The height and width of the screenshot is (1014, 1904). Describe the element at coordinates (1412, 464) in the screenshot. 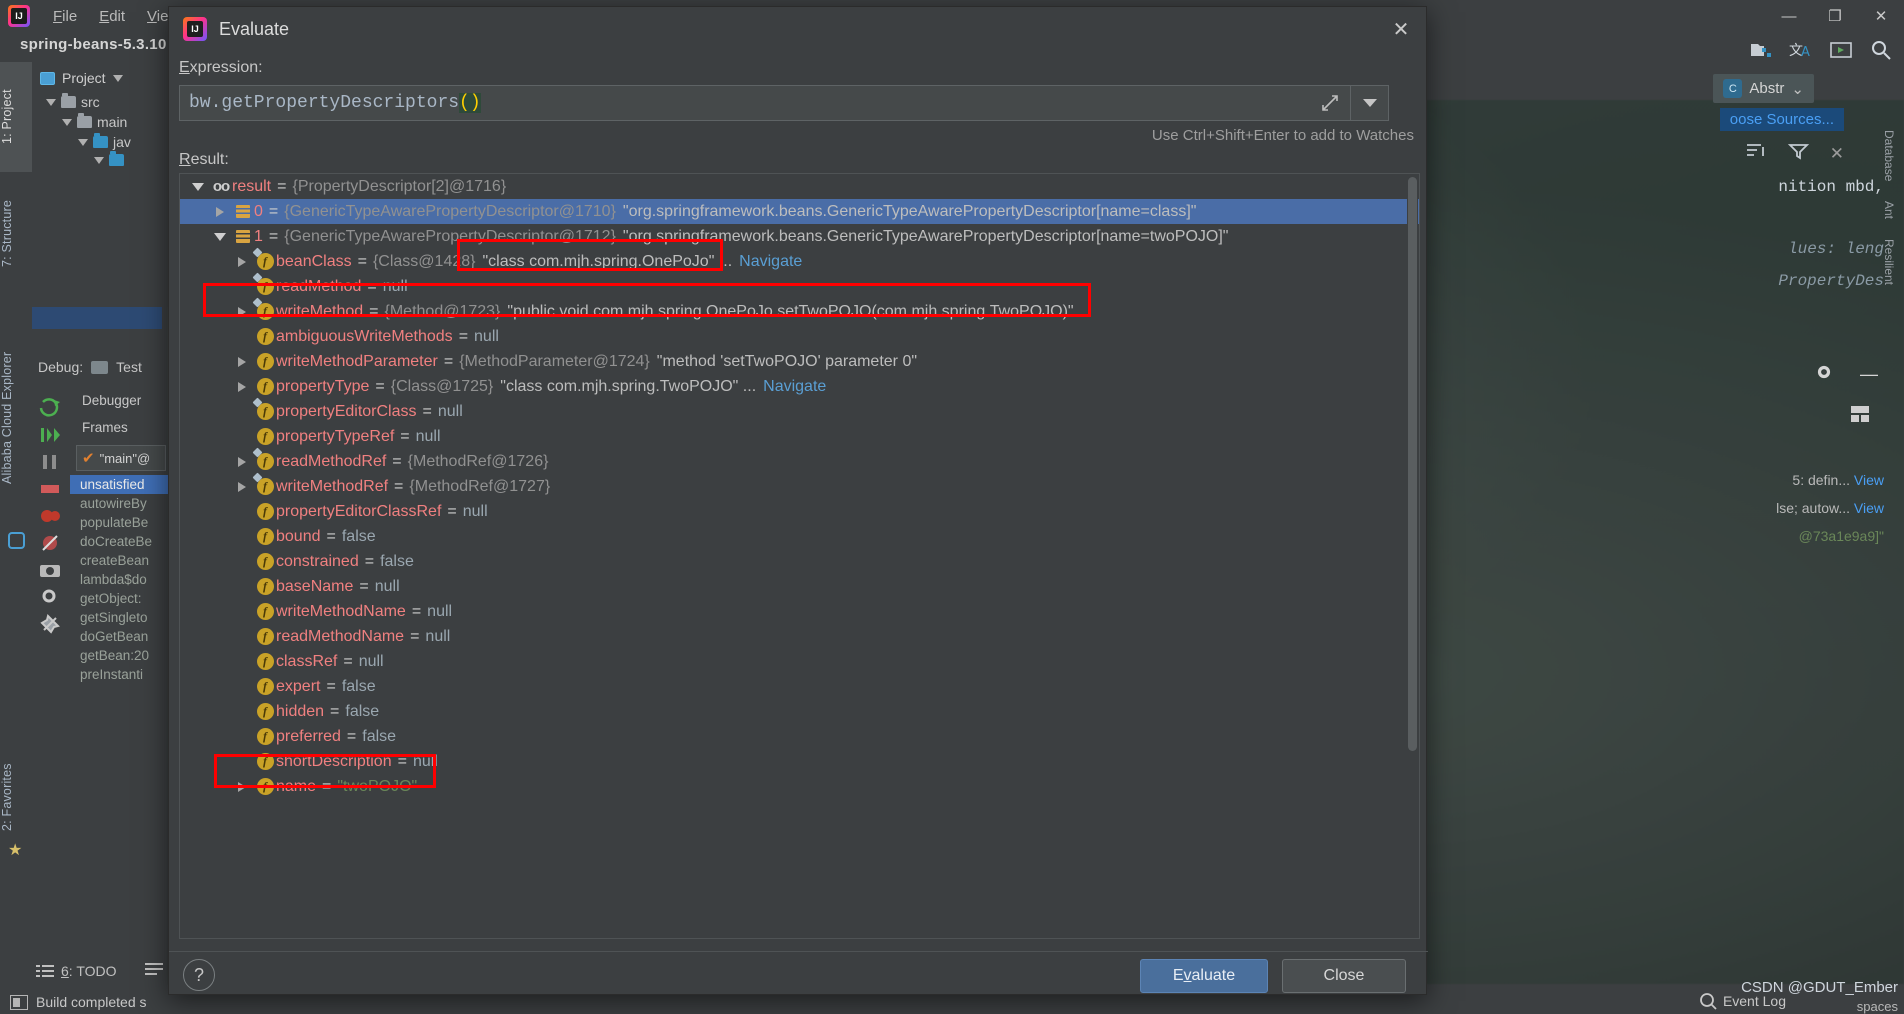

I see `scrollbar-thumb` at that location.